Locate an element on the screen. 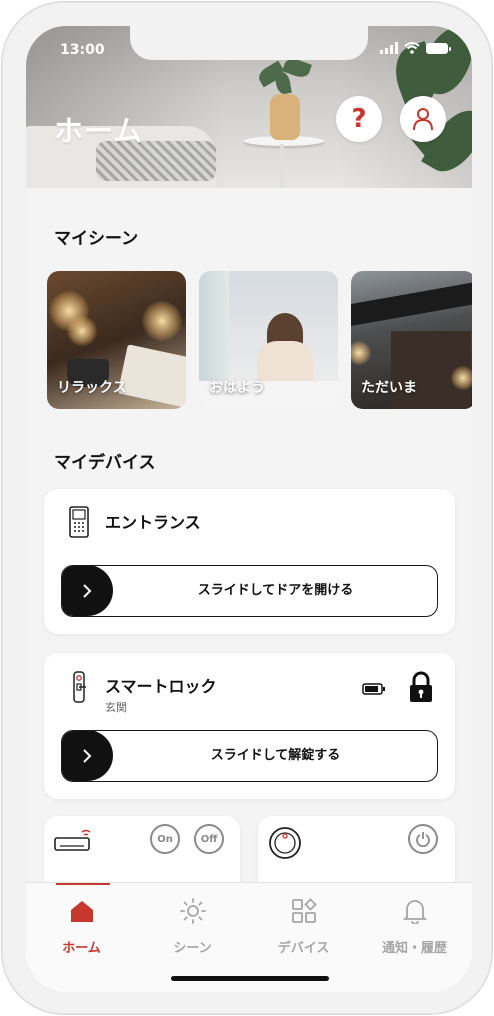 The image size is (494, 1016). smart-lock-location: 玄関 is located at coordinates (116, 707).